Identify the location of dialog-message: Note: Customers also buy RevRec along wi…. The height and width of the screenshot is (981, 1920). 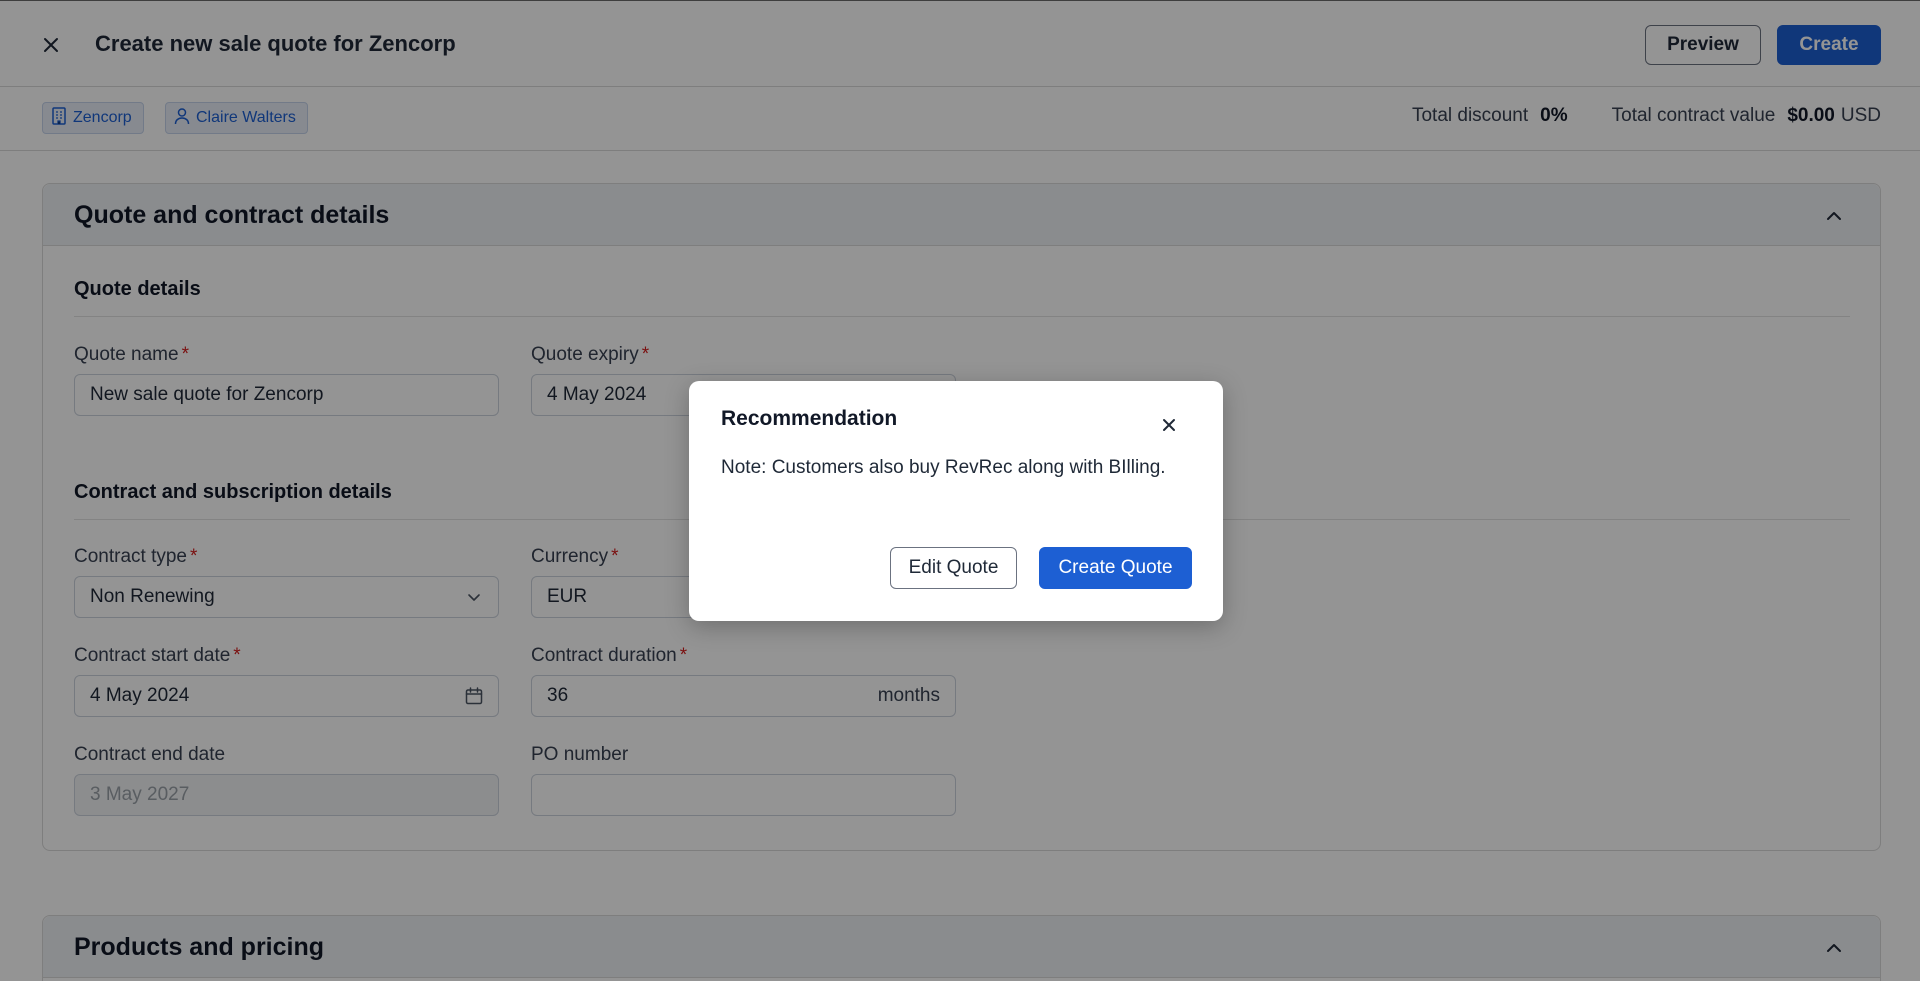
(943, 467).